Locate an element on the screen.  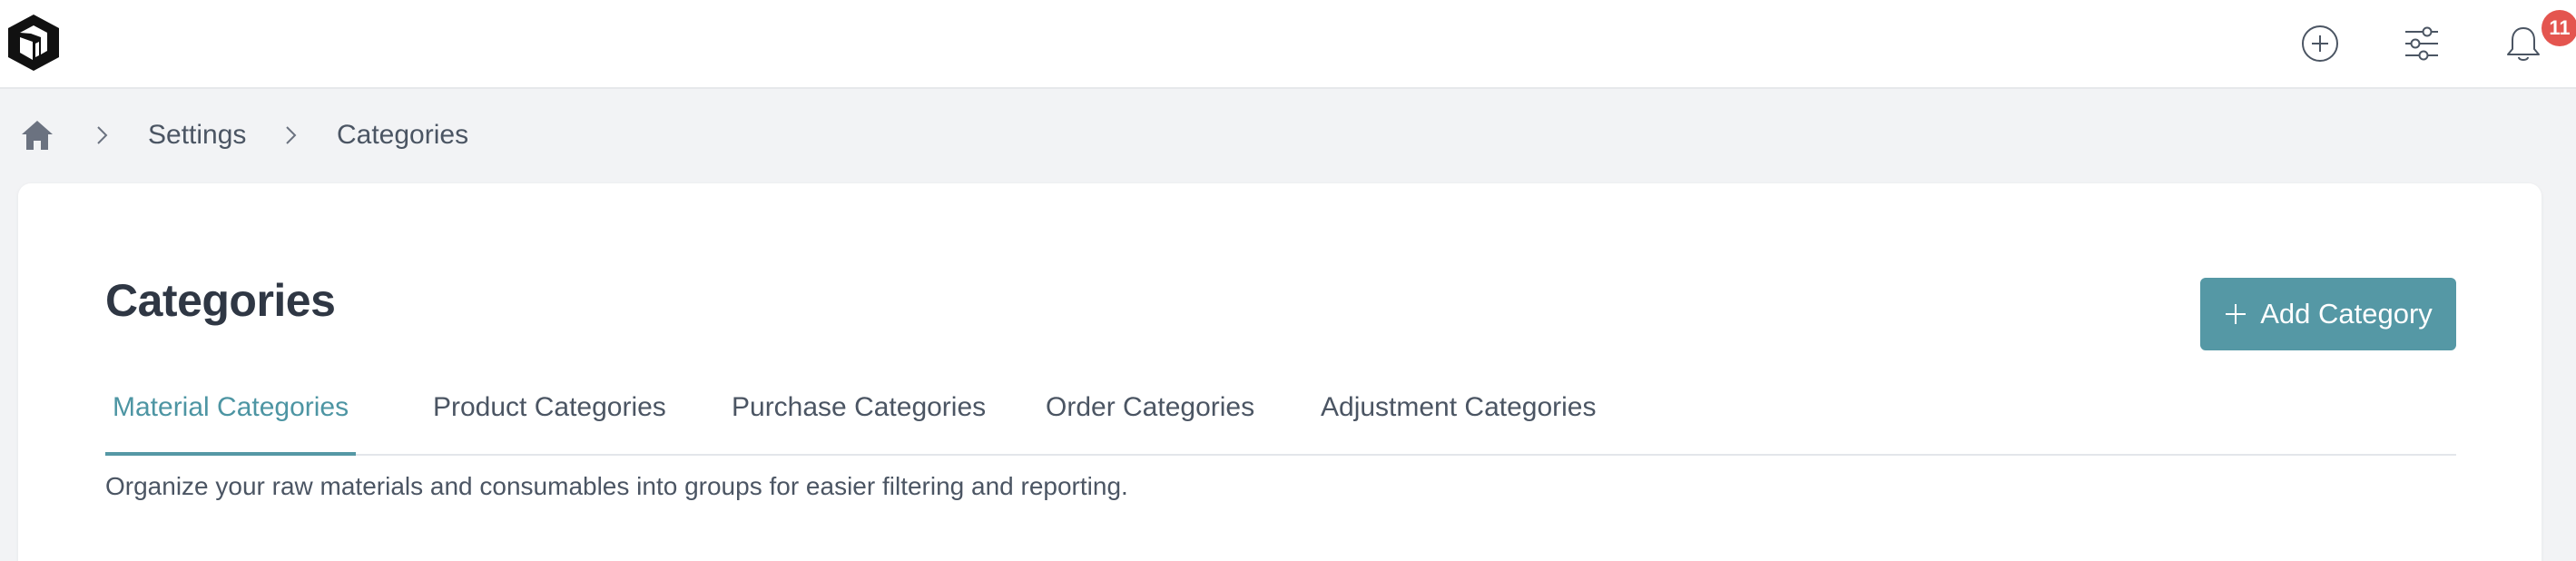
page-title: Categories is located at coordinates (220, 300).